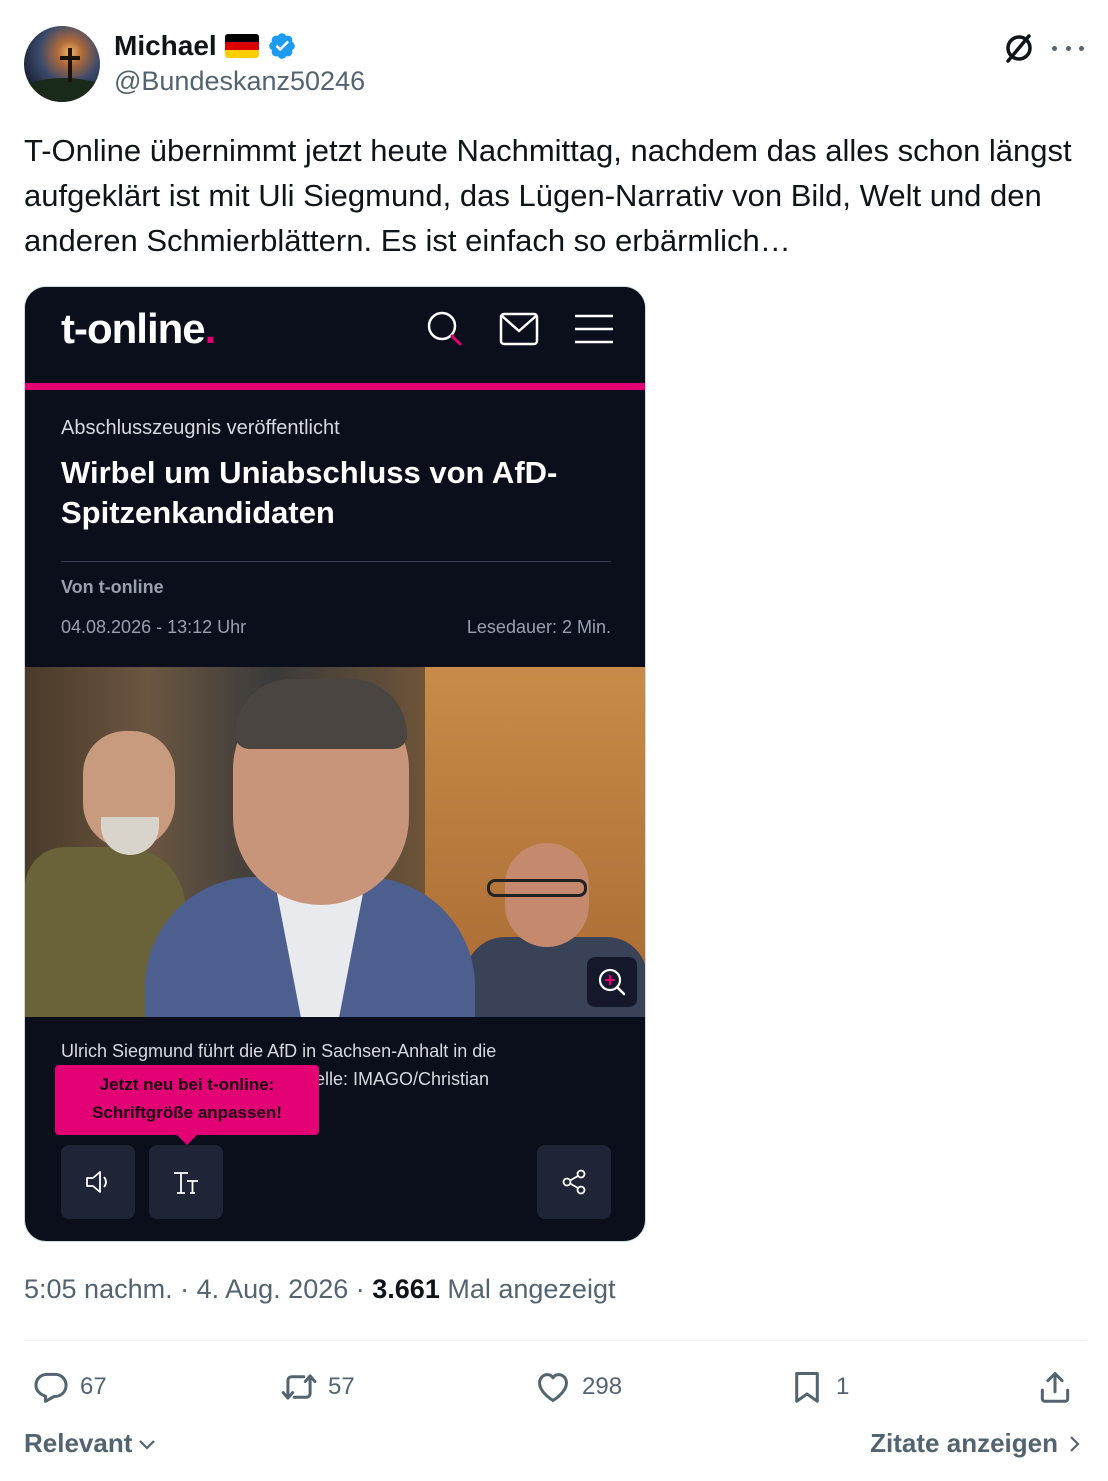 This screenshot has width=1108, height=1481. I want to click on zoom-in-icon, so click(612, 982).